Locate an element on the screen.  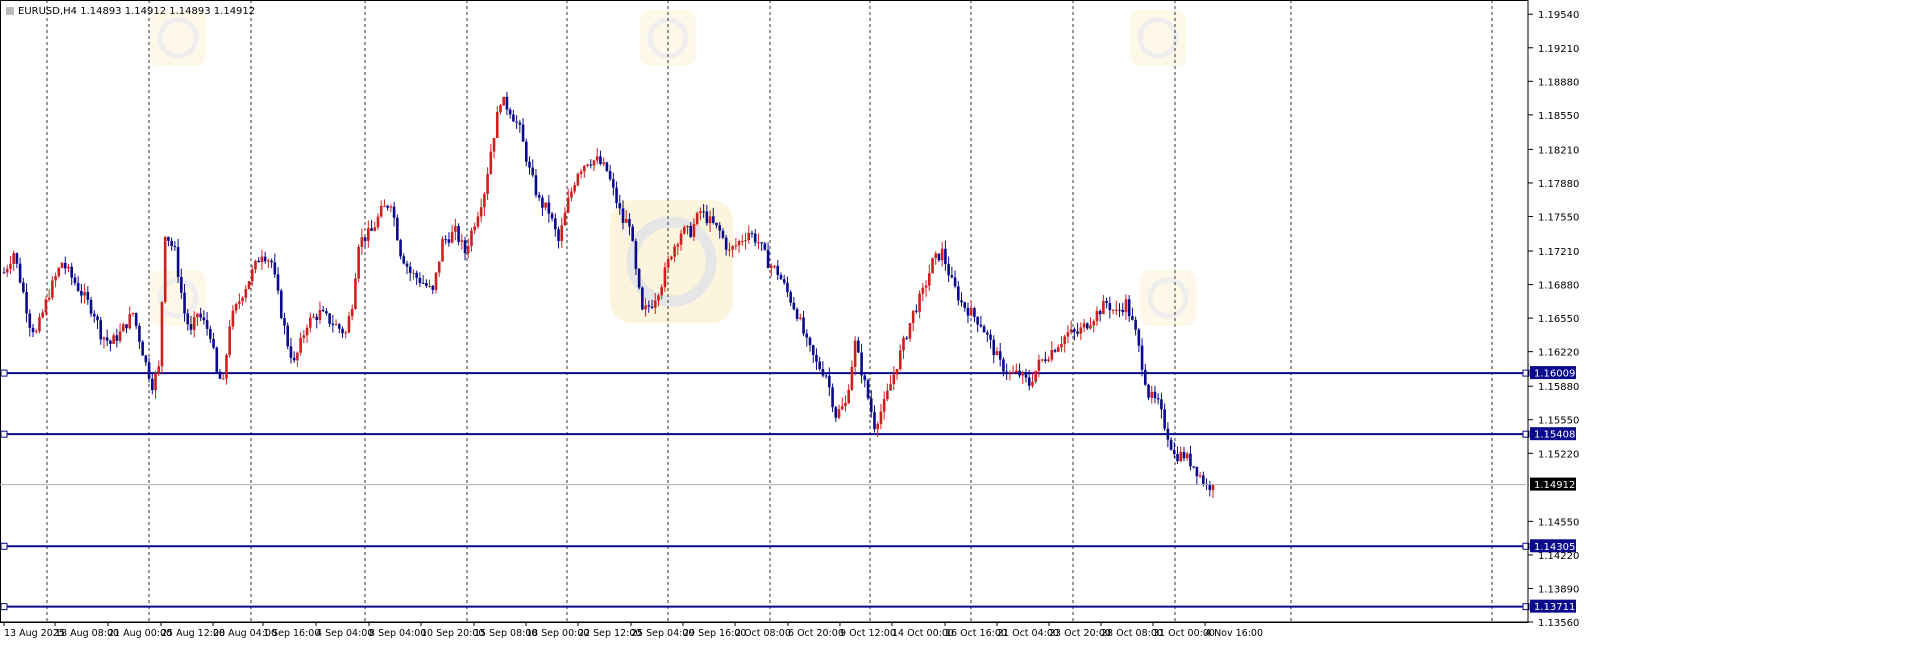
y-tick-label-7: 1.17210 is located at coordinates (1558, 252).